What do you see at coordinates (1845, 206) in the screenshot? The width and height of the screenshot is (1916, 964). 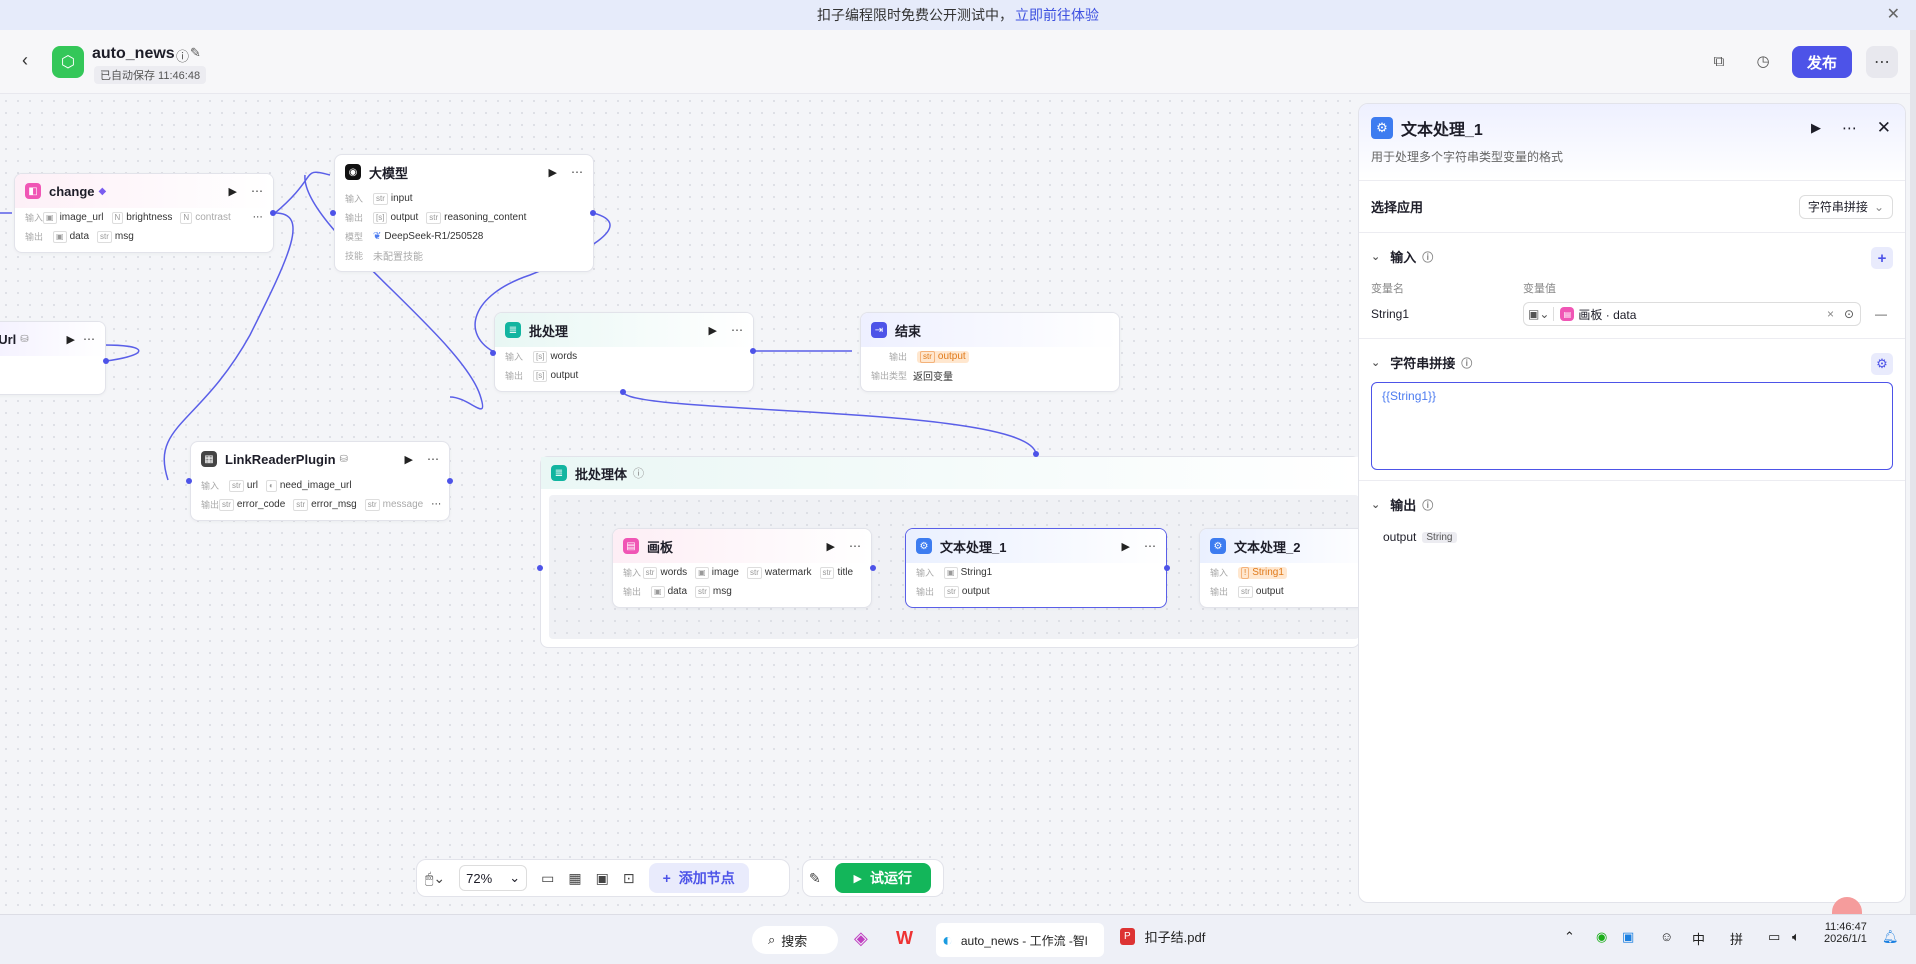 I see `app-select: 字符串拼接 ⌄` at bounding box center [1845, 206].